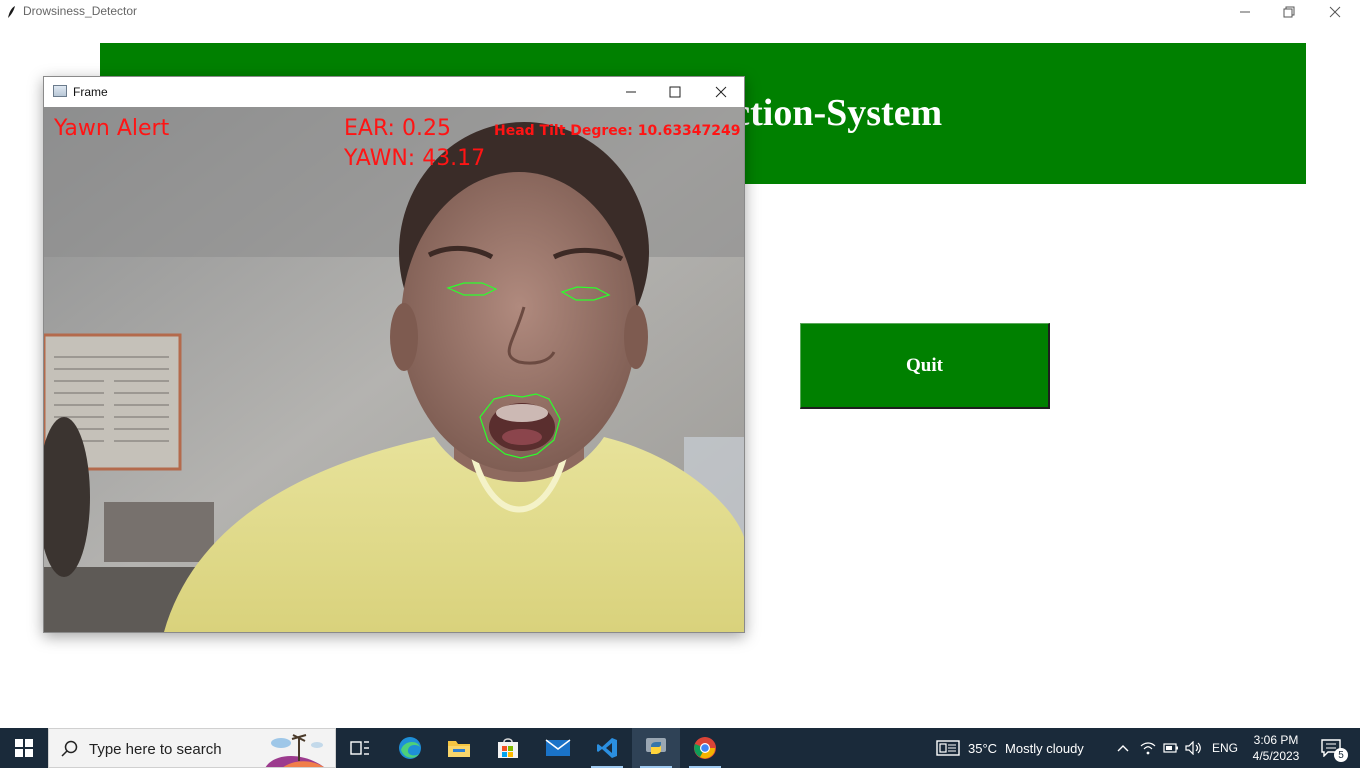  I want to click on windows-logo-icon, so click(24, 748).